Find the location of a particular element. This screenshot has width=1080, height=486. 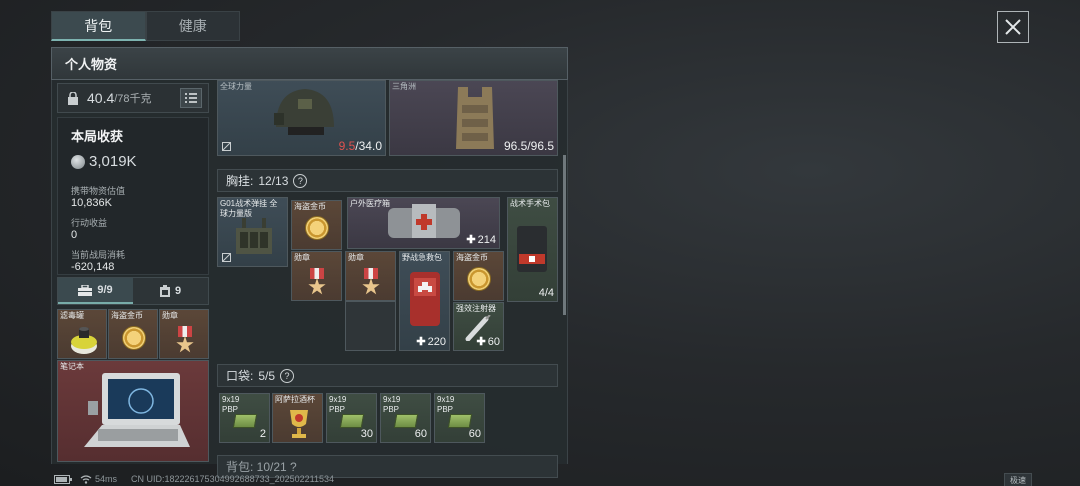

item-laptop: 笔记本 is located at coordinates (133, 411).